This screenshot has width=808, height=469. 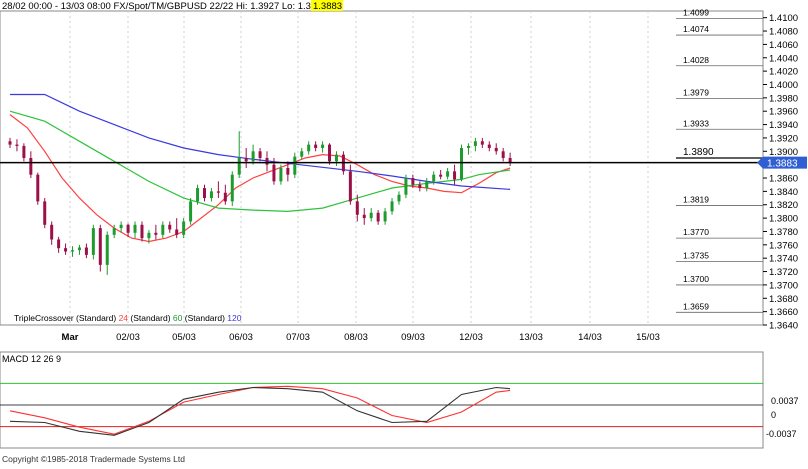 What do you see at coordinates (241, 337) in the screenshot?
I see `x-tick-label: 06/03` at bounding box center [241, 337].